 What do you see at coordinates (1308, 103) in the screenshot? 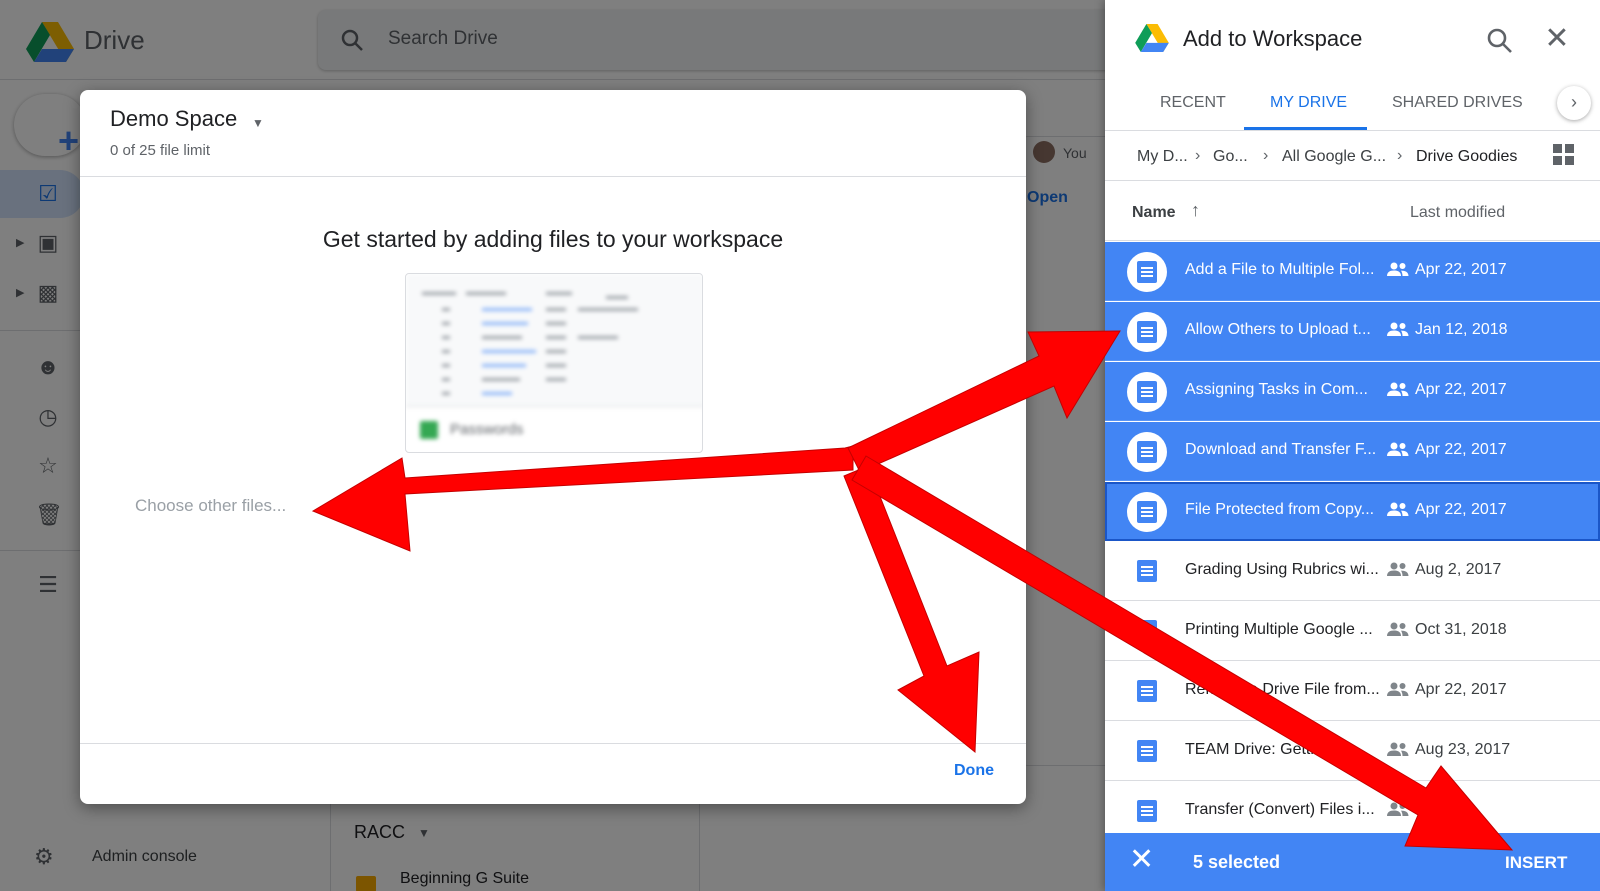
I see `tab-my-drive: MY DRIVE` at bounding box center [1308, 103].